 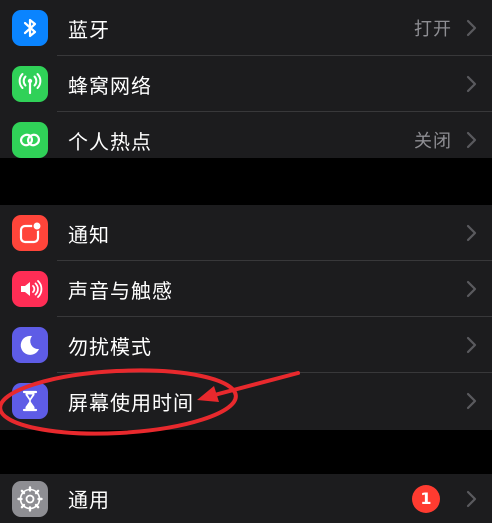 What do you see at coordinates (131, 402) in the screenshot?
I see `screen-time-label: 屏幕使用时间` at bounding box center [131, 402].